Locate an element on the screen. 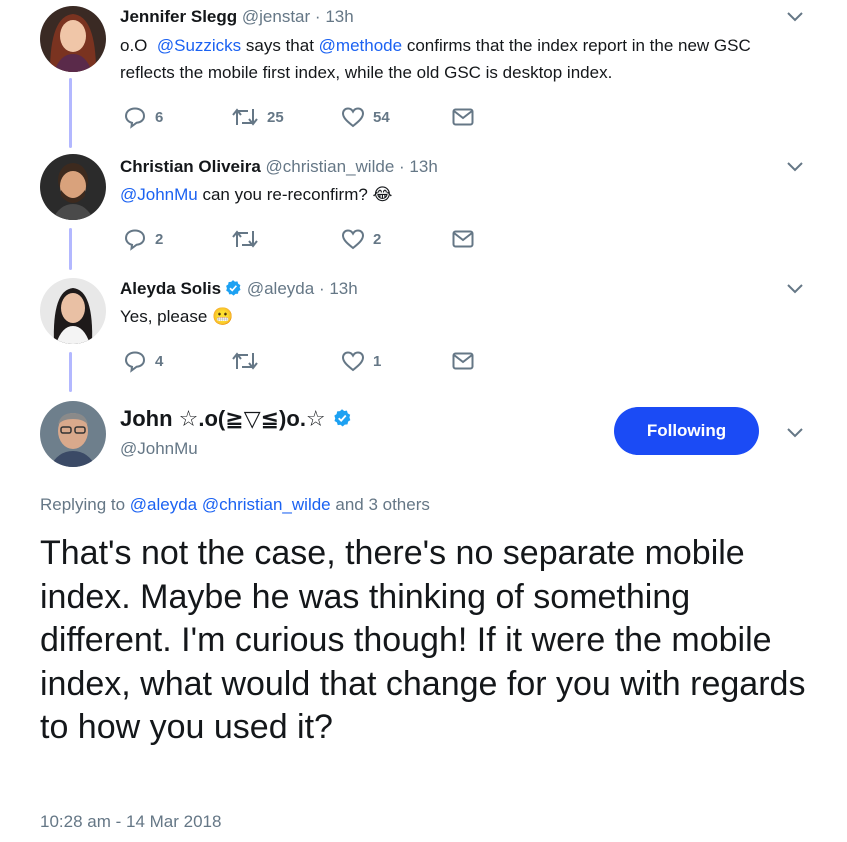 The image size is (847, 842). replying-prefix: Replying to is located at coordinates (85, 504).